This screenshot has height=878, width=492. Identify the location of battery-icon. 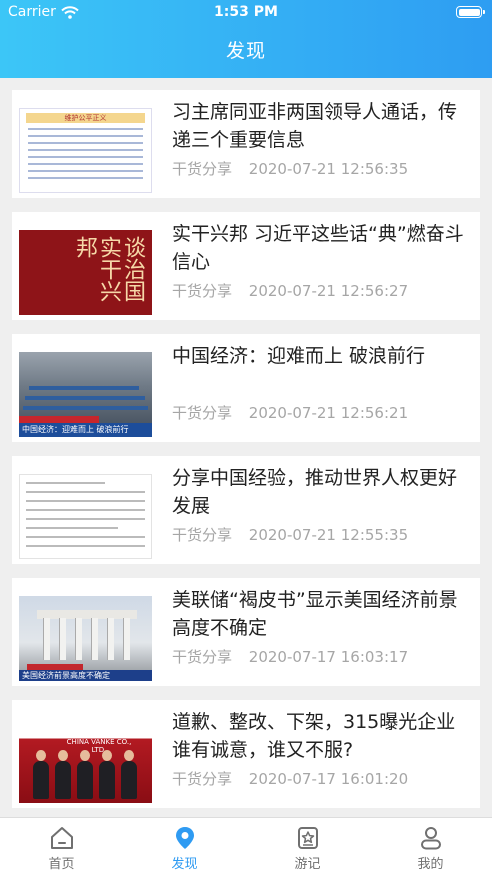
(470, 12).